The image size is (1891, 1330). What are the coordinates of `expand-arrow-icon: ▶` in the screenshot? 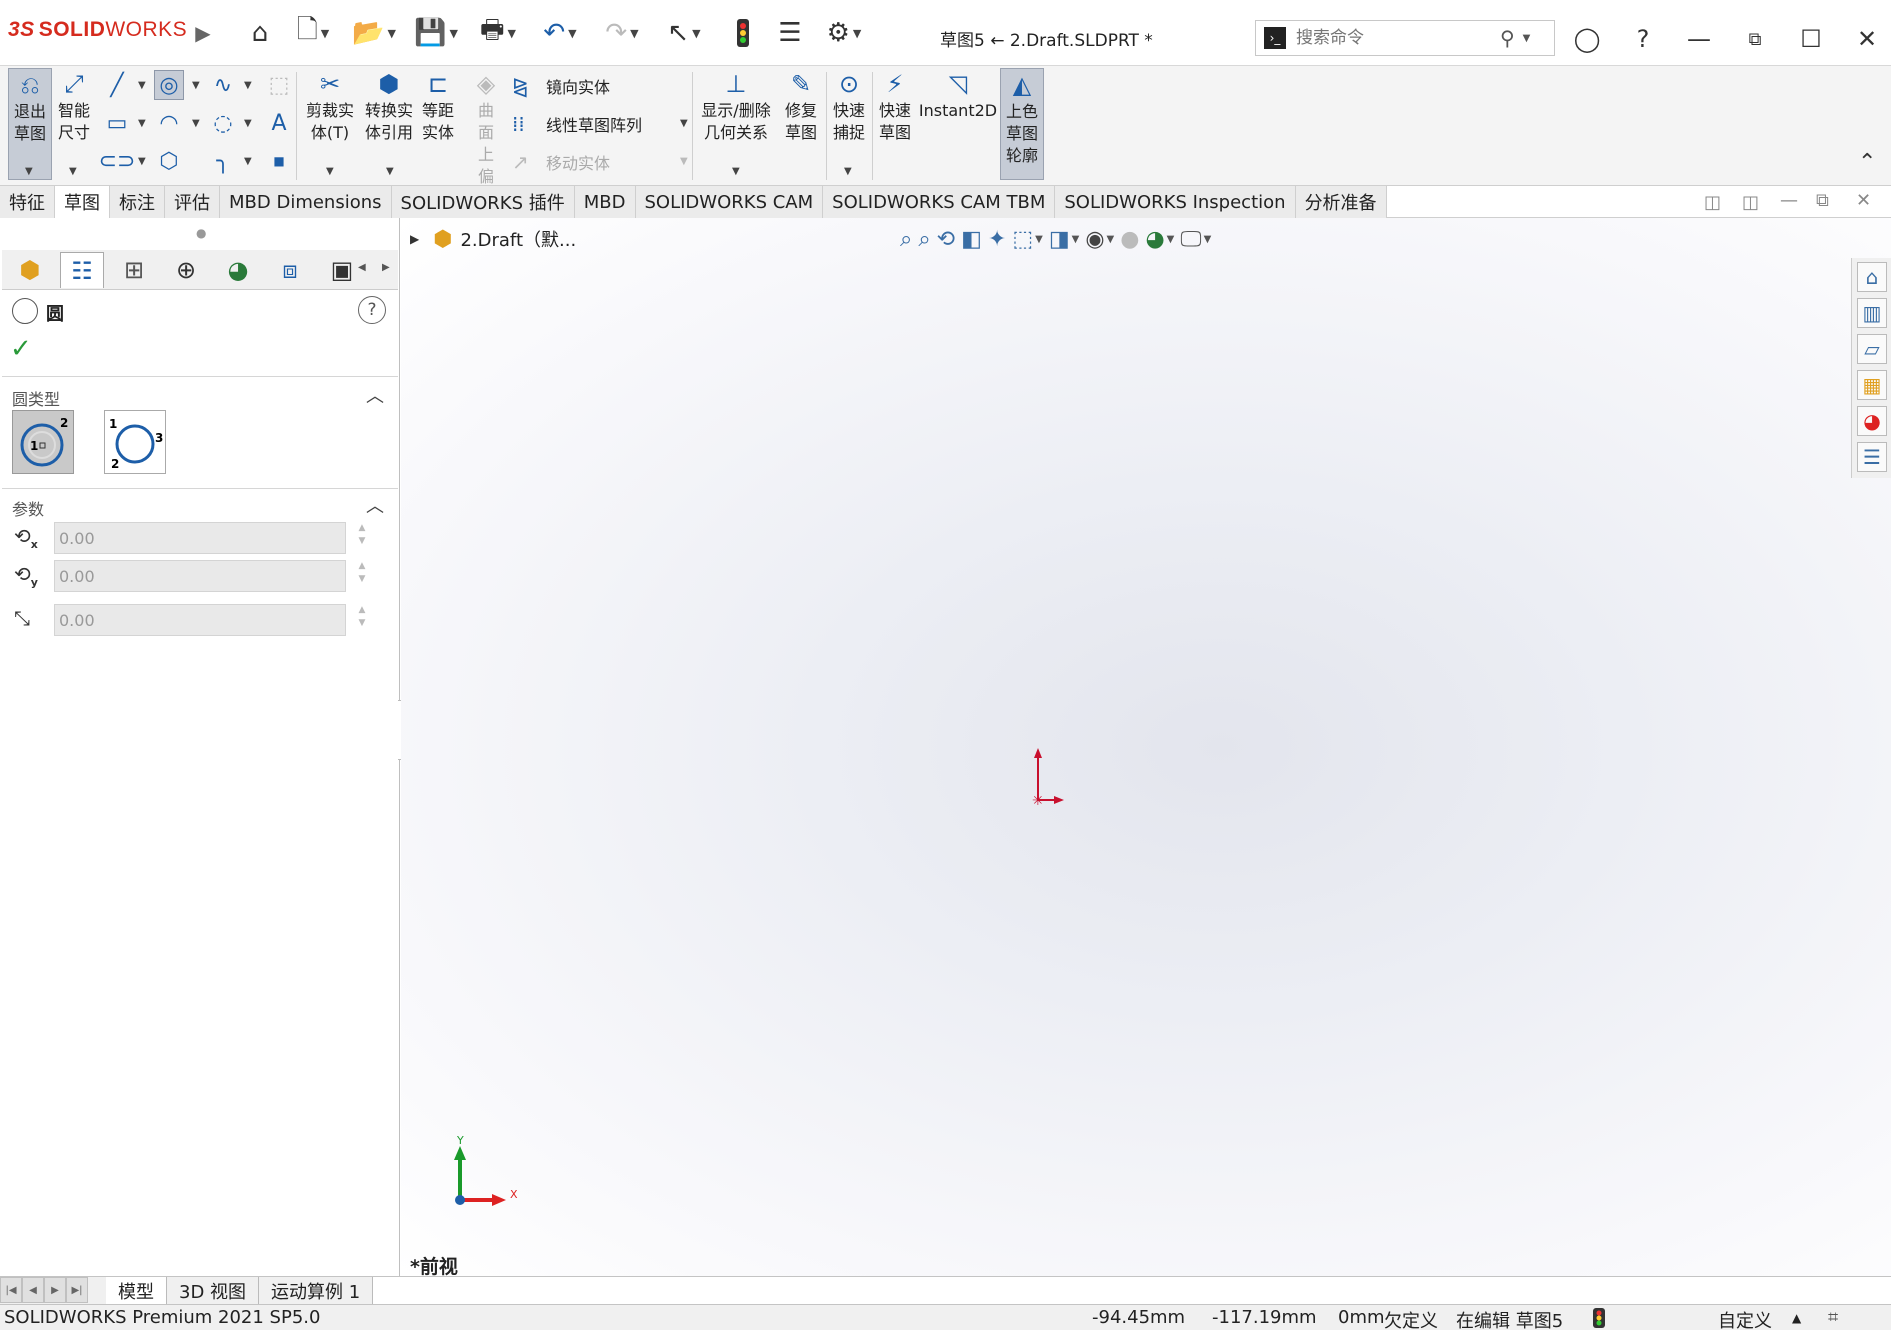 It's located at (414, 239).